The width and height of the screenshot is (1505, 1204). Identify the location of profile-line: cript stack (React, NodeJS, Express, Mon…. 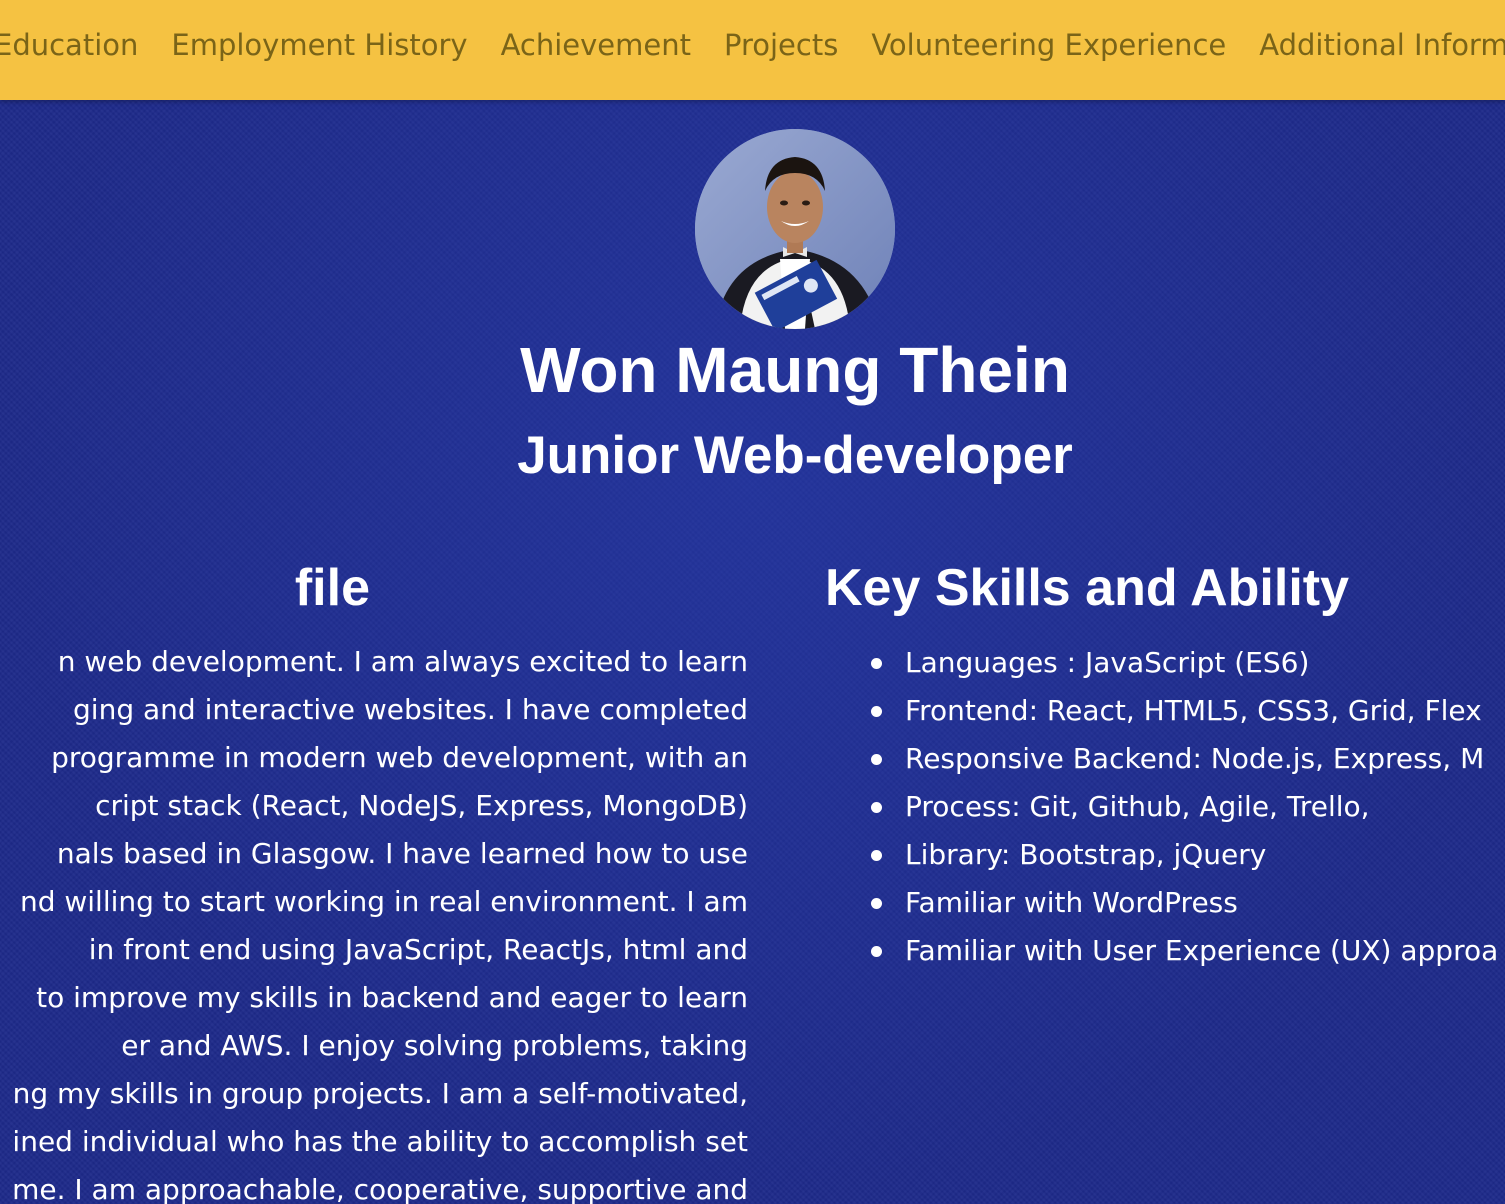
(421, 805).